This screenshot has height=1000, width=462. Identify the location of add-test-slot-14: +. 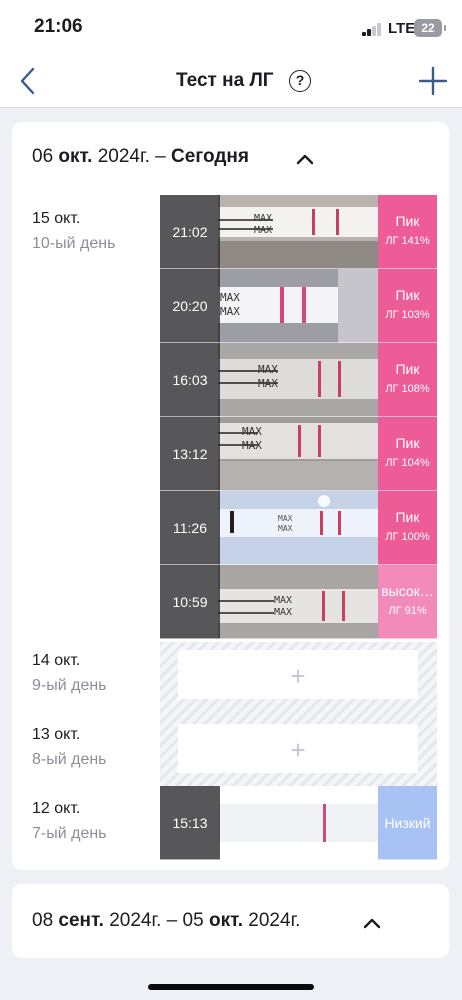
(298, 674).